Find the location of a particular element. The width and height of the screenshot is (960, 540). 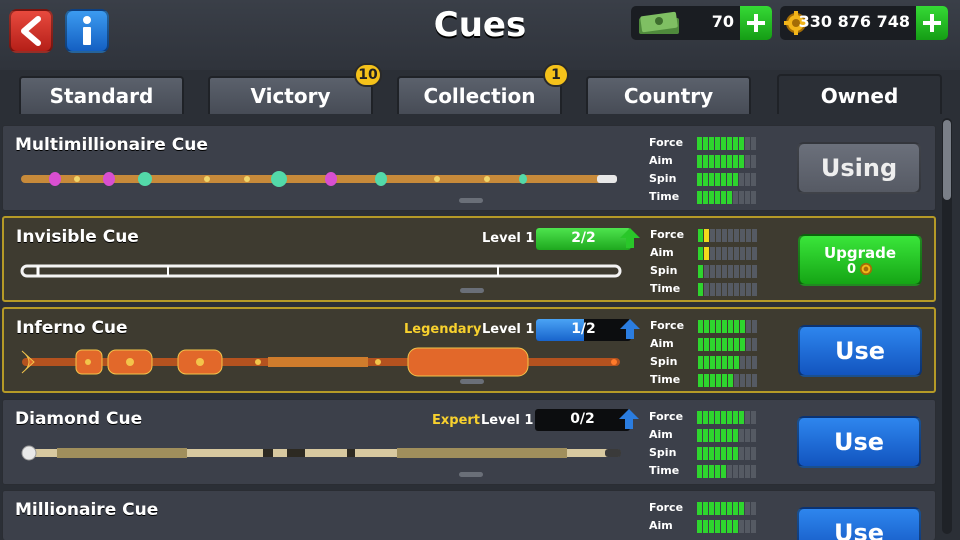

coin-amount: 330 876 748 is located at coordinates (854, 21).